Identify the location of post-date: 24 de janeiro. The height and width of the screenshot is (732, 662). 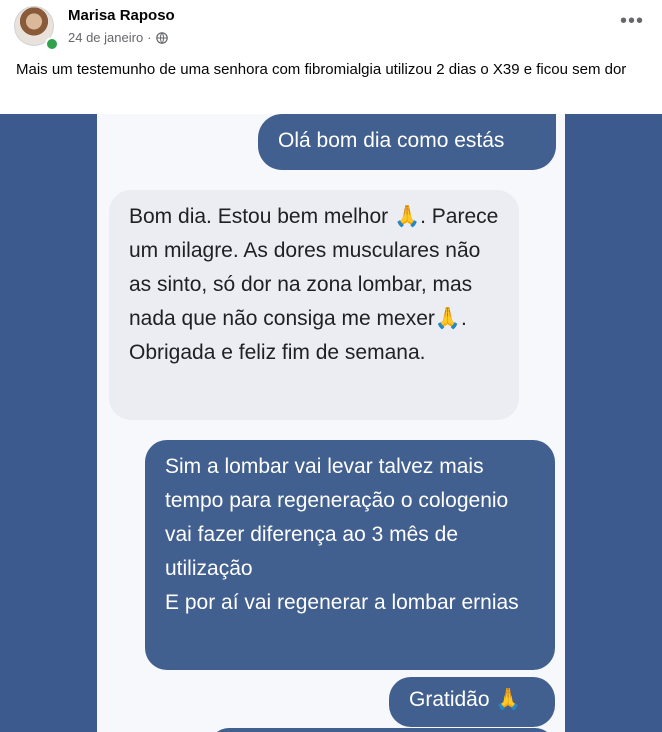
(105, 37).